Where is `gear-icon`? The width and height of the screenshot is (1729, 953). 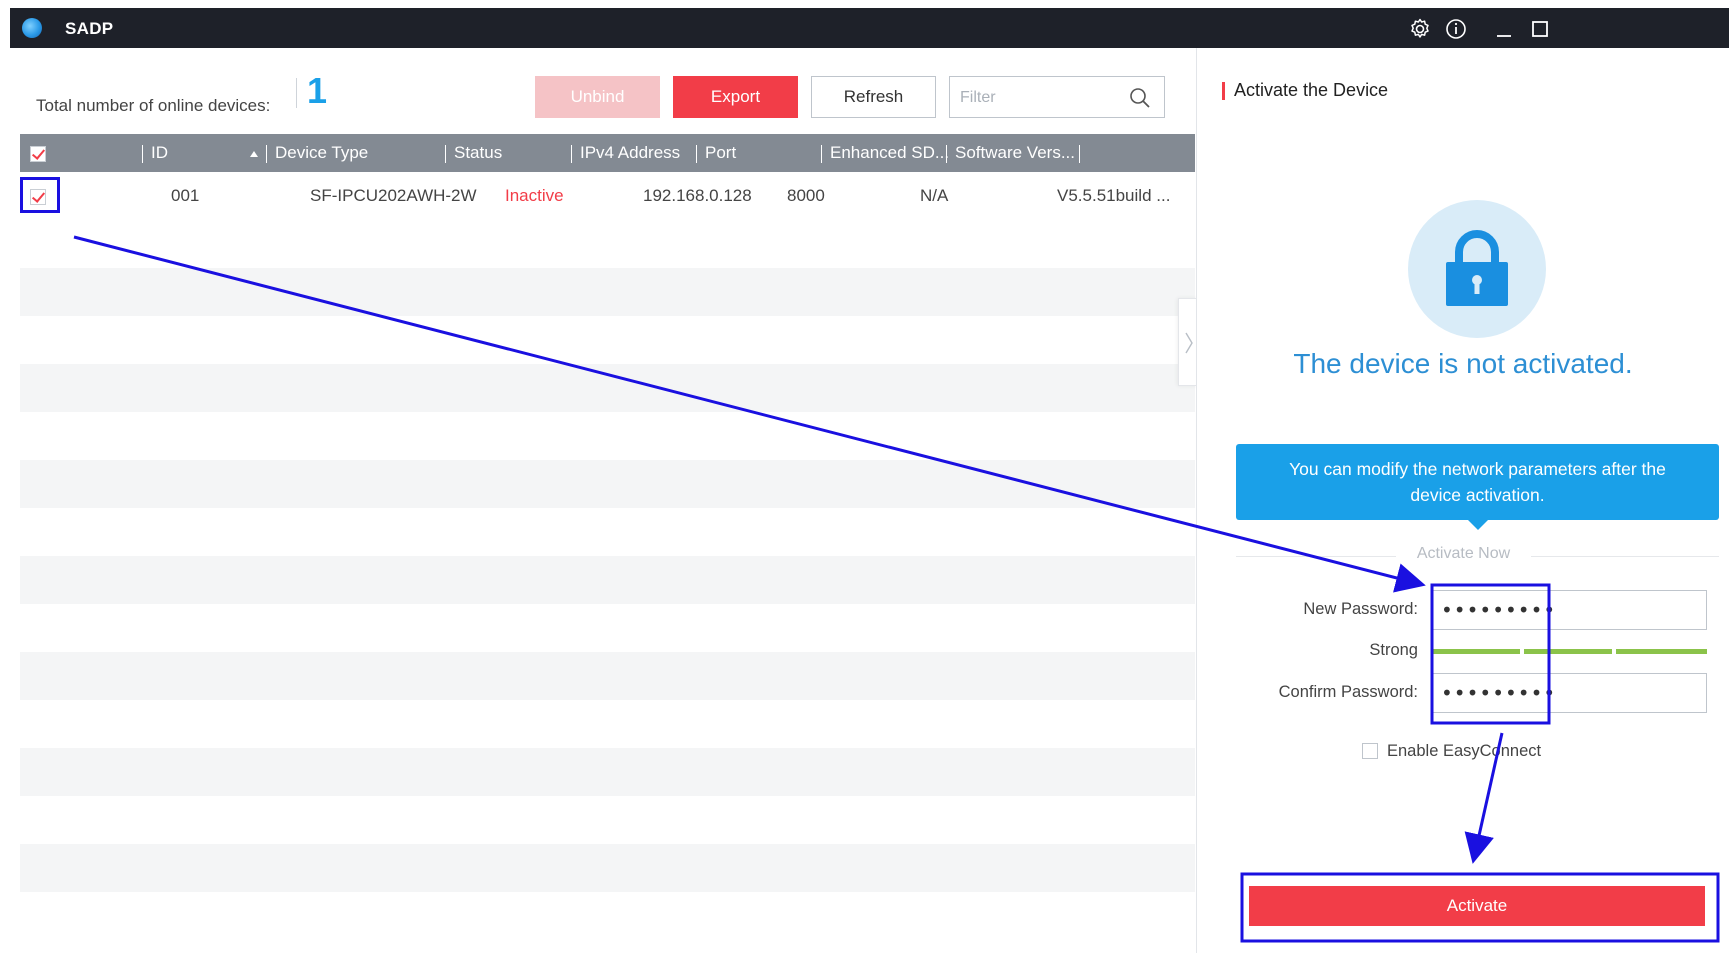 gear-icon is located at coordinates (1420, 29).